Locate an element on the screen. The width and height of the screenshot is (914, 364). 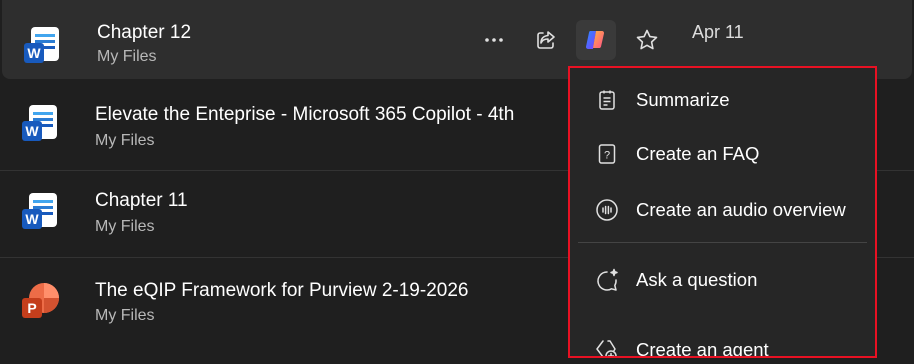
menu-item-create-agent: Create an agent is located at coordinates (722, 342).